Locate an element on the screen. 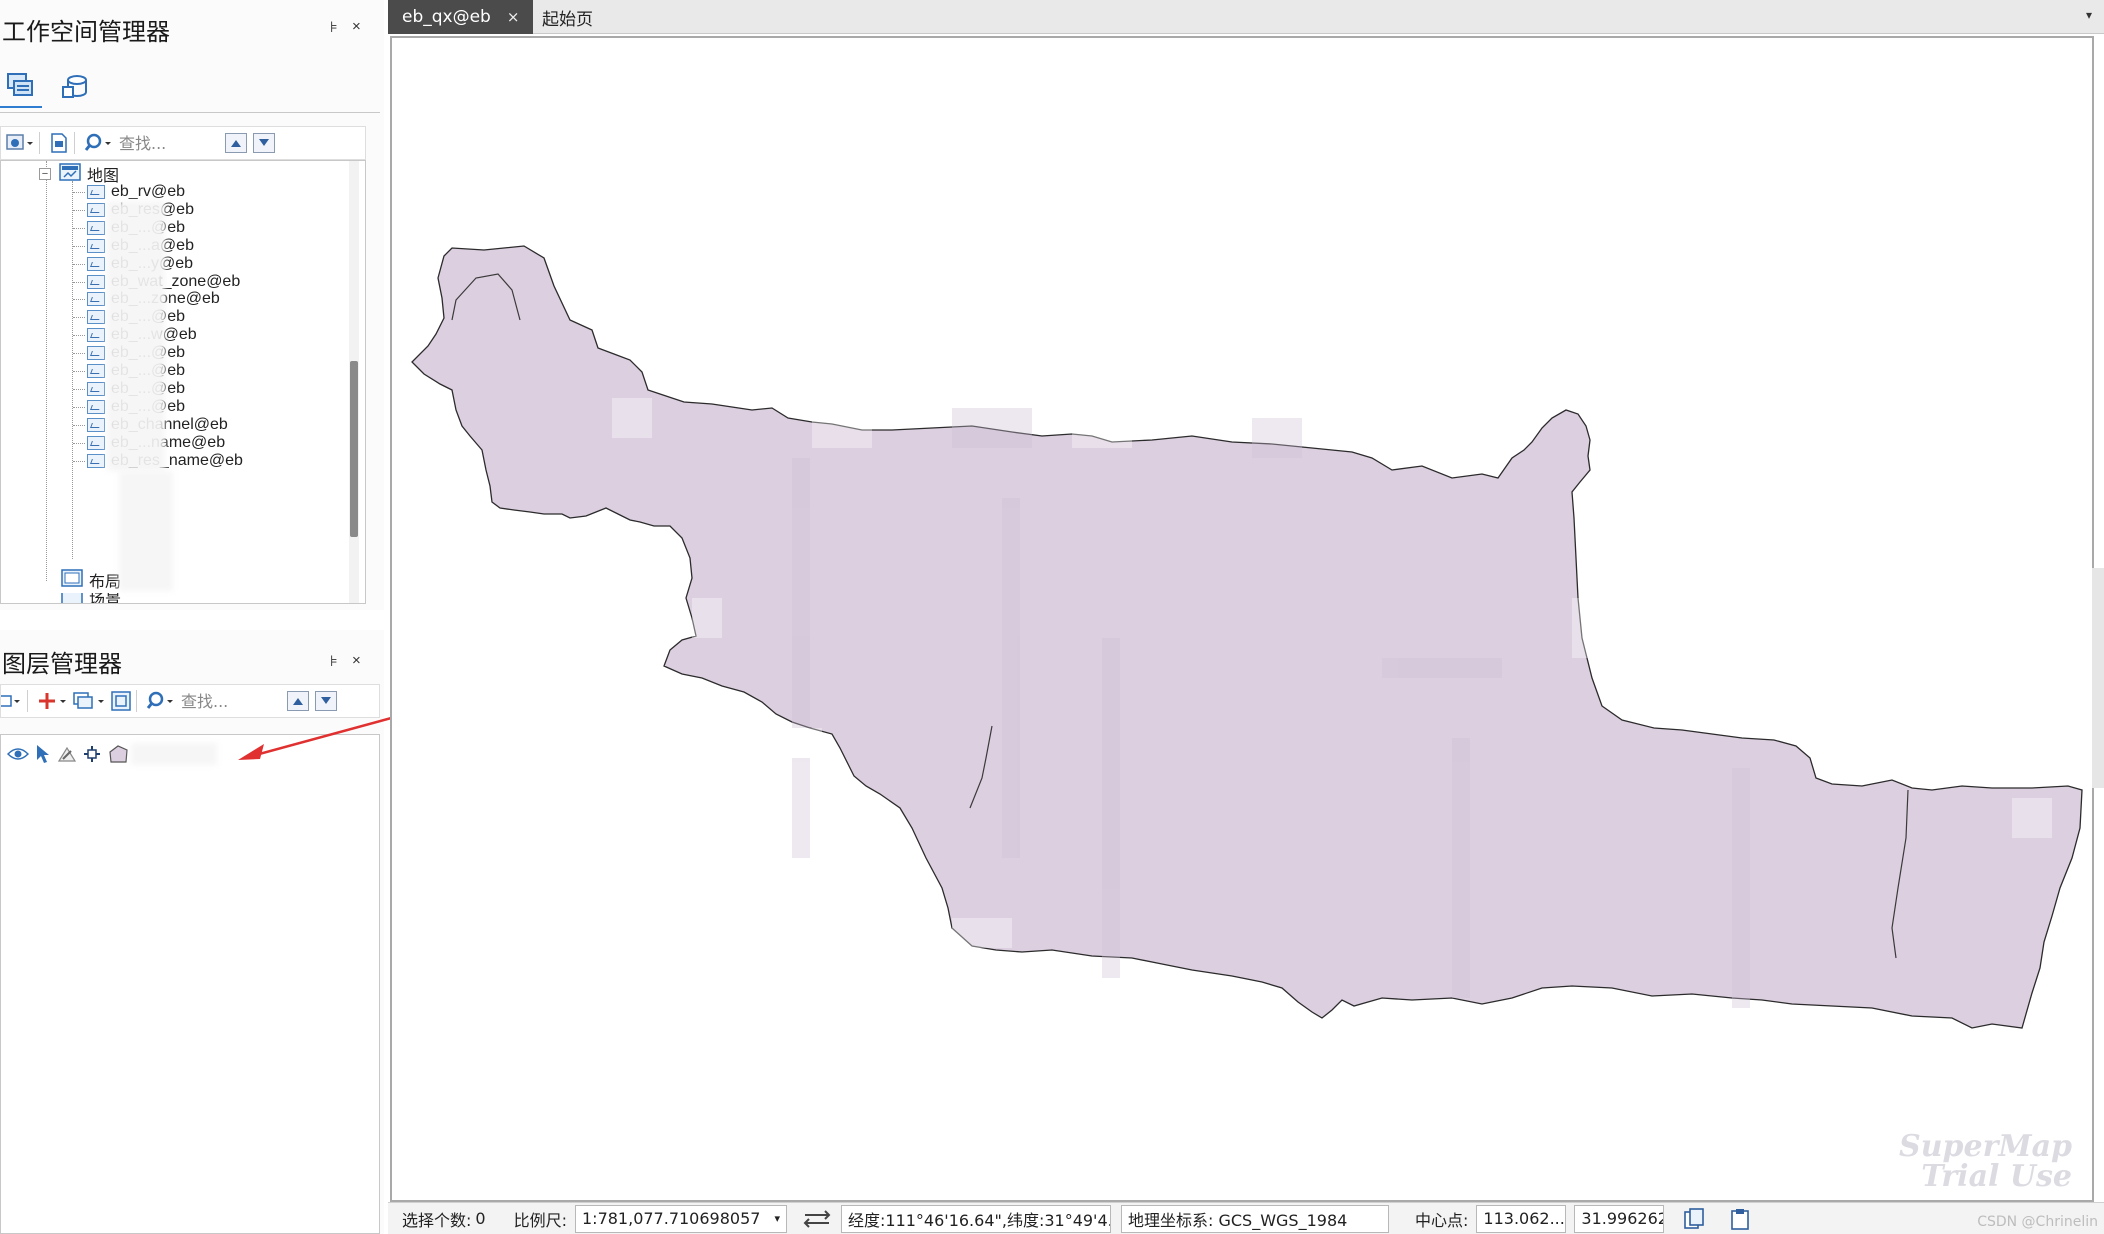 Image resolution: width=2104 pixels, height=1234 pixels. scale-combobox: 1:781,077.710698057 ▾ is located at coordinates (681, 1218).